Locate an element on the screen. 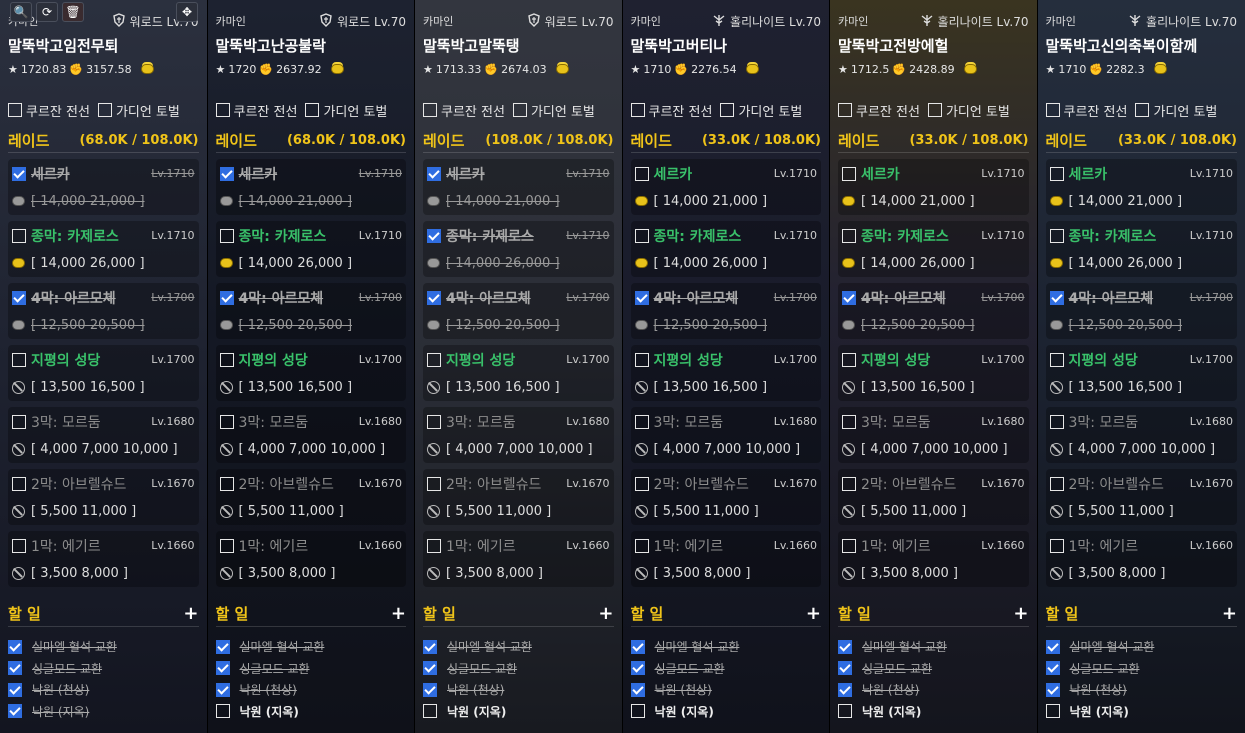  move-icon: ✥ is located at coordinates (187, 12).